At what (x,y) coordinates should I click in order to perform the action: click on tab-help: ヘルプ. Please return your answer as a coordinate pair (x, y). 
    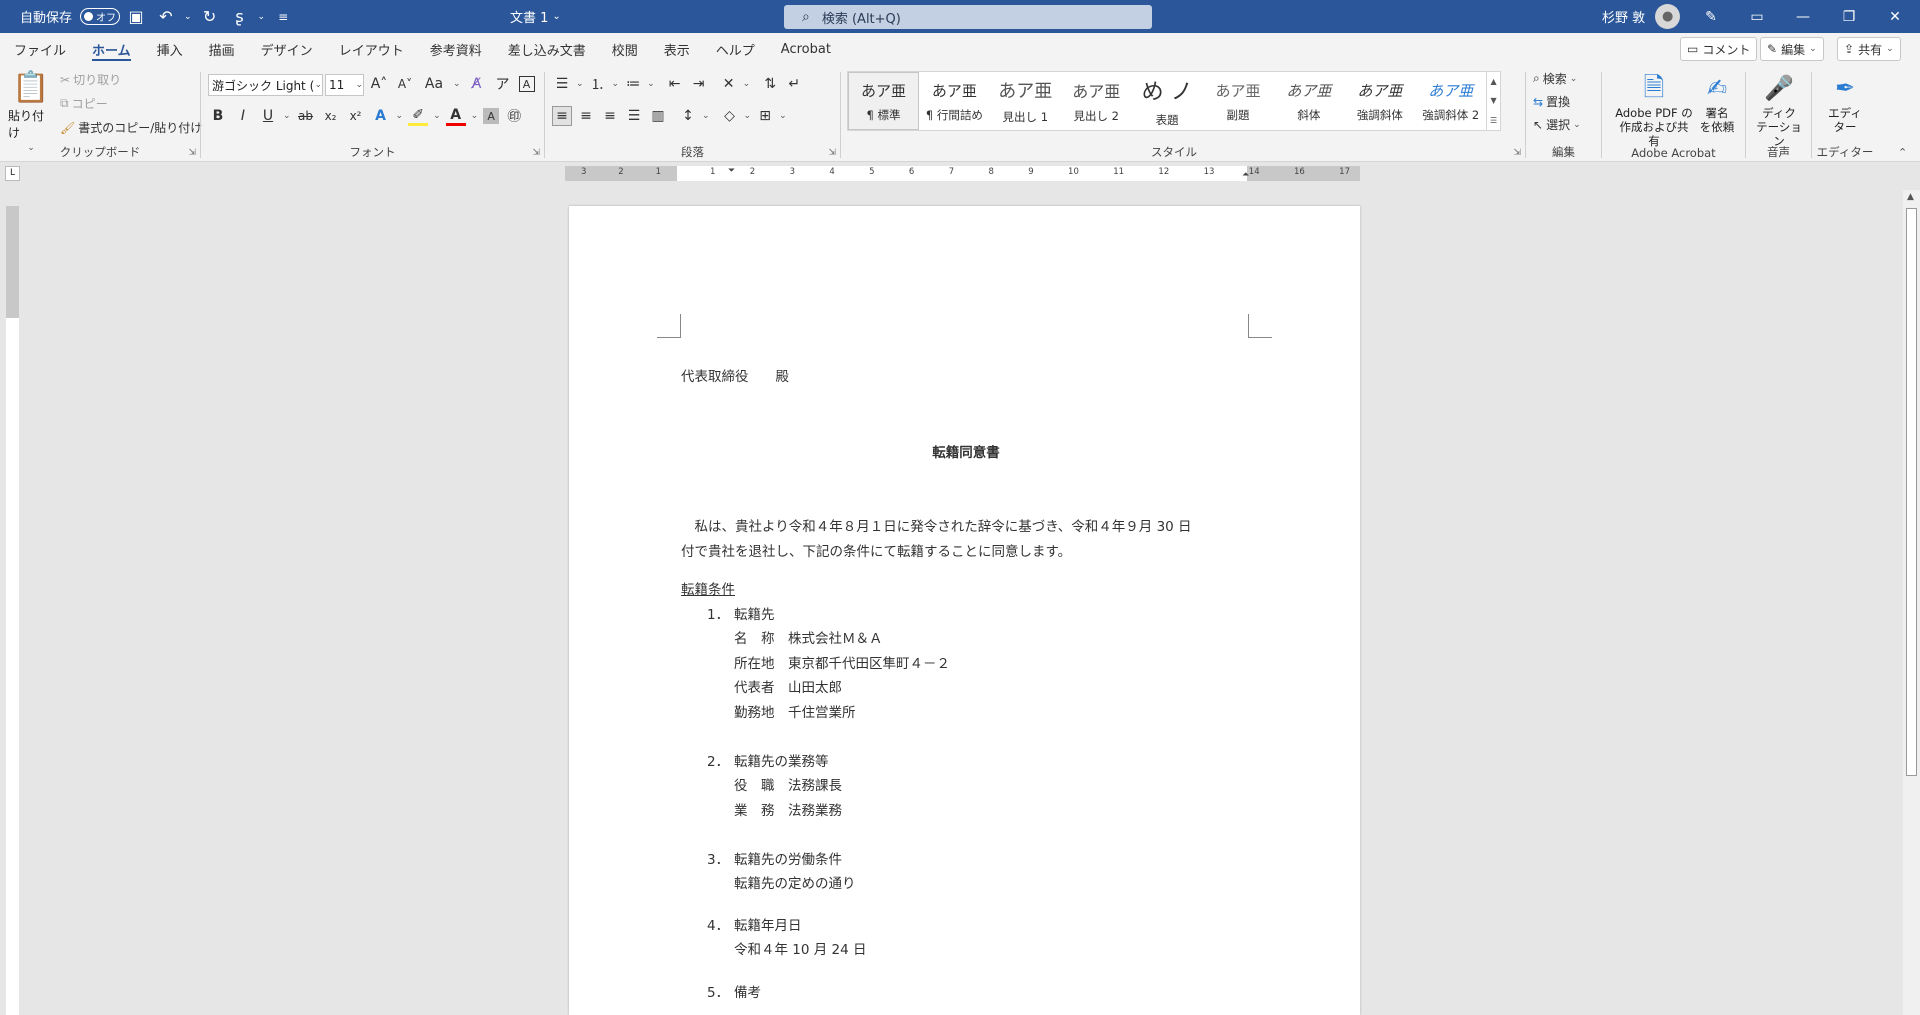
    Looking at the image, I should click on (735, 49).